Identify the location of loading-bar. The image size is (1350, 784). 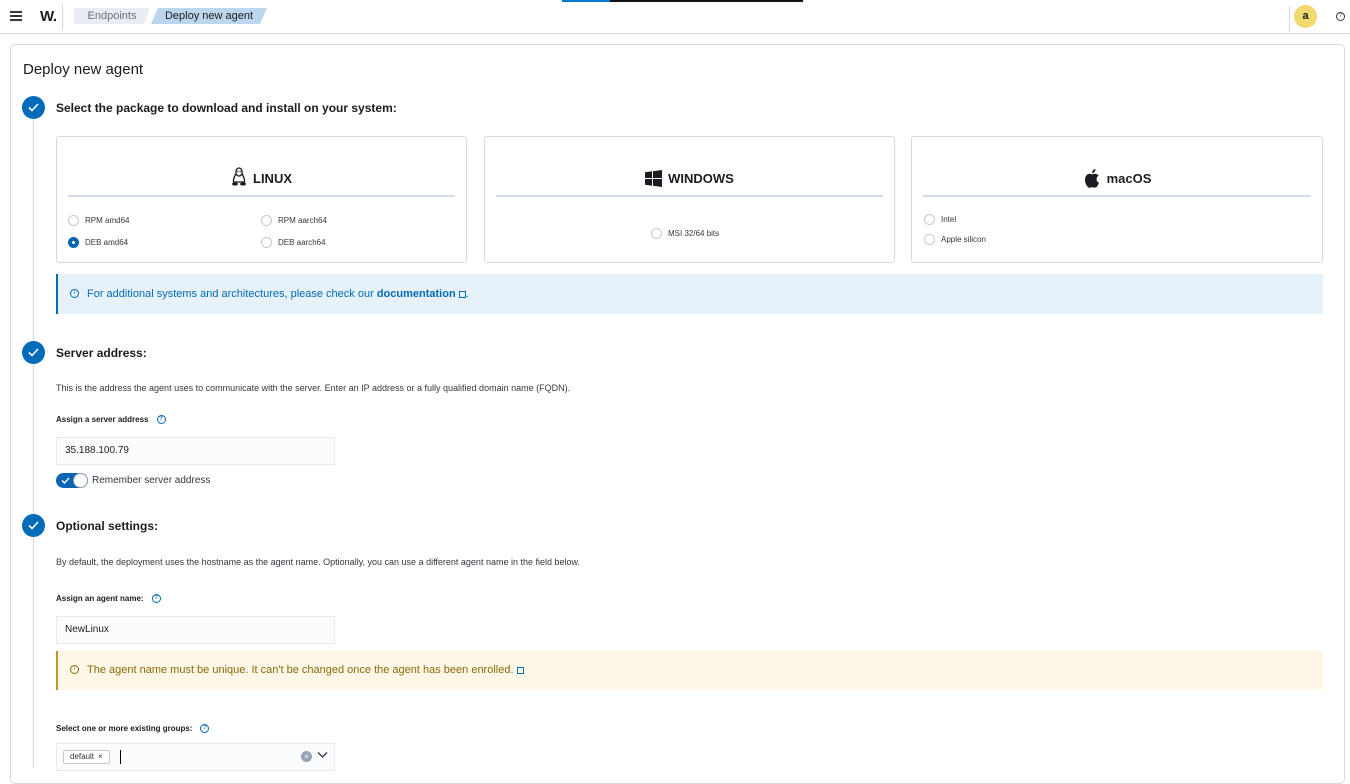
(682, 1).